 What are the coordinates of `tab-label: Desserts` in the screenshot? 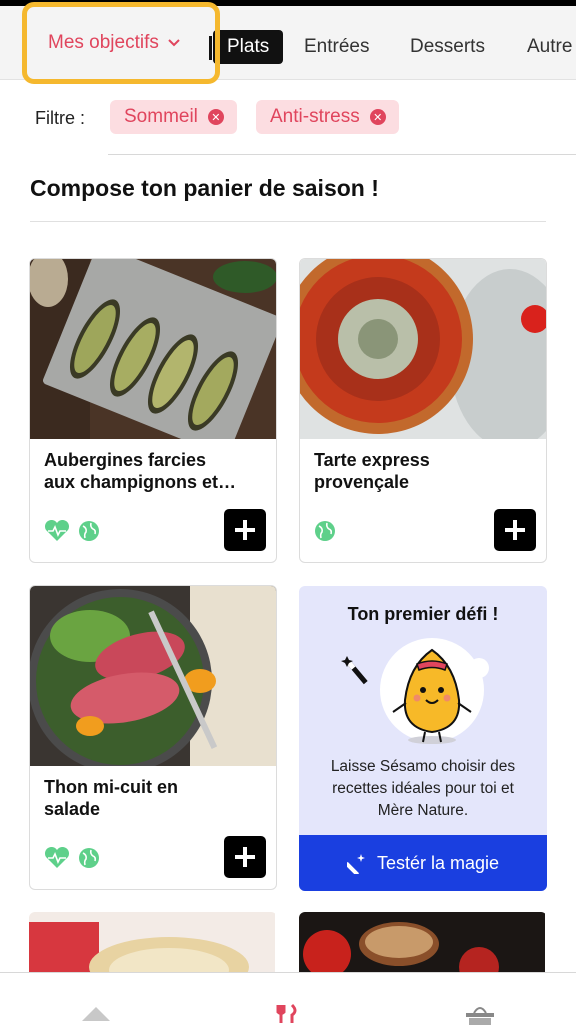 It's located at (447, 46).